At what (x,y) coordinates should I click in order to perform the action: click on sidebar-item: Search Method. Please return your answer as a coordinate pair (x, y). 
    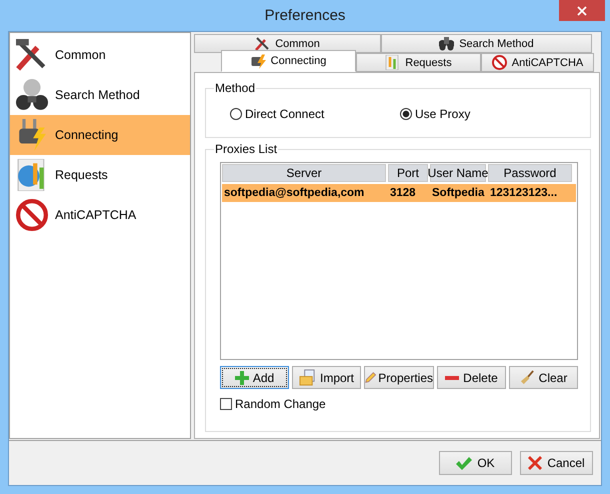
    Looking at the image, I should click on (100, 95).